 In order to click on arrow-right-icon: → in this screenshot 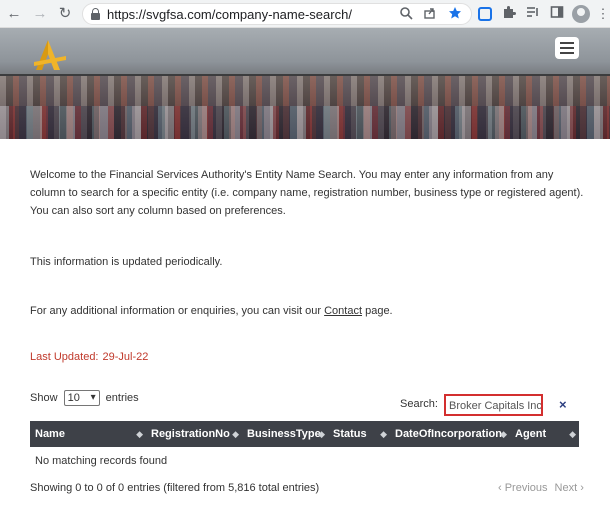, I will do `click(40, 14)`.